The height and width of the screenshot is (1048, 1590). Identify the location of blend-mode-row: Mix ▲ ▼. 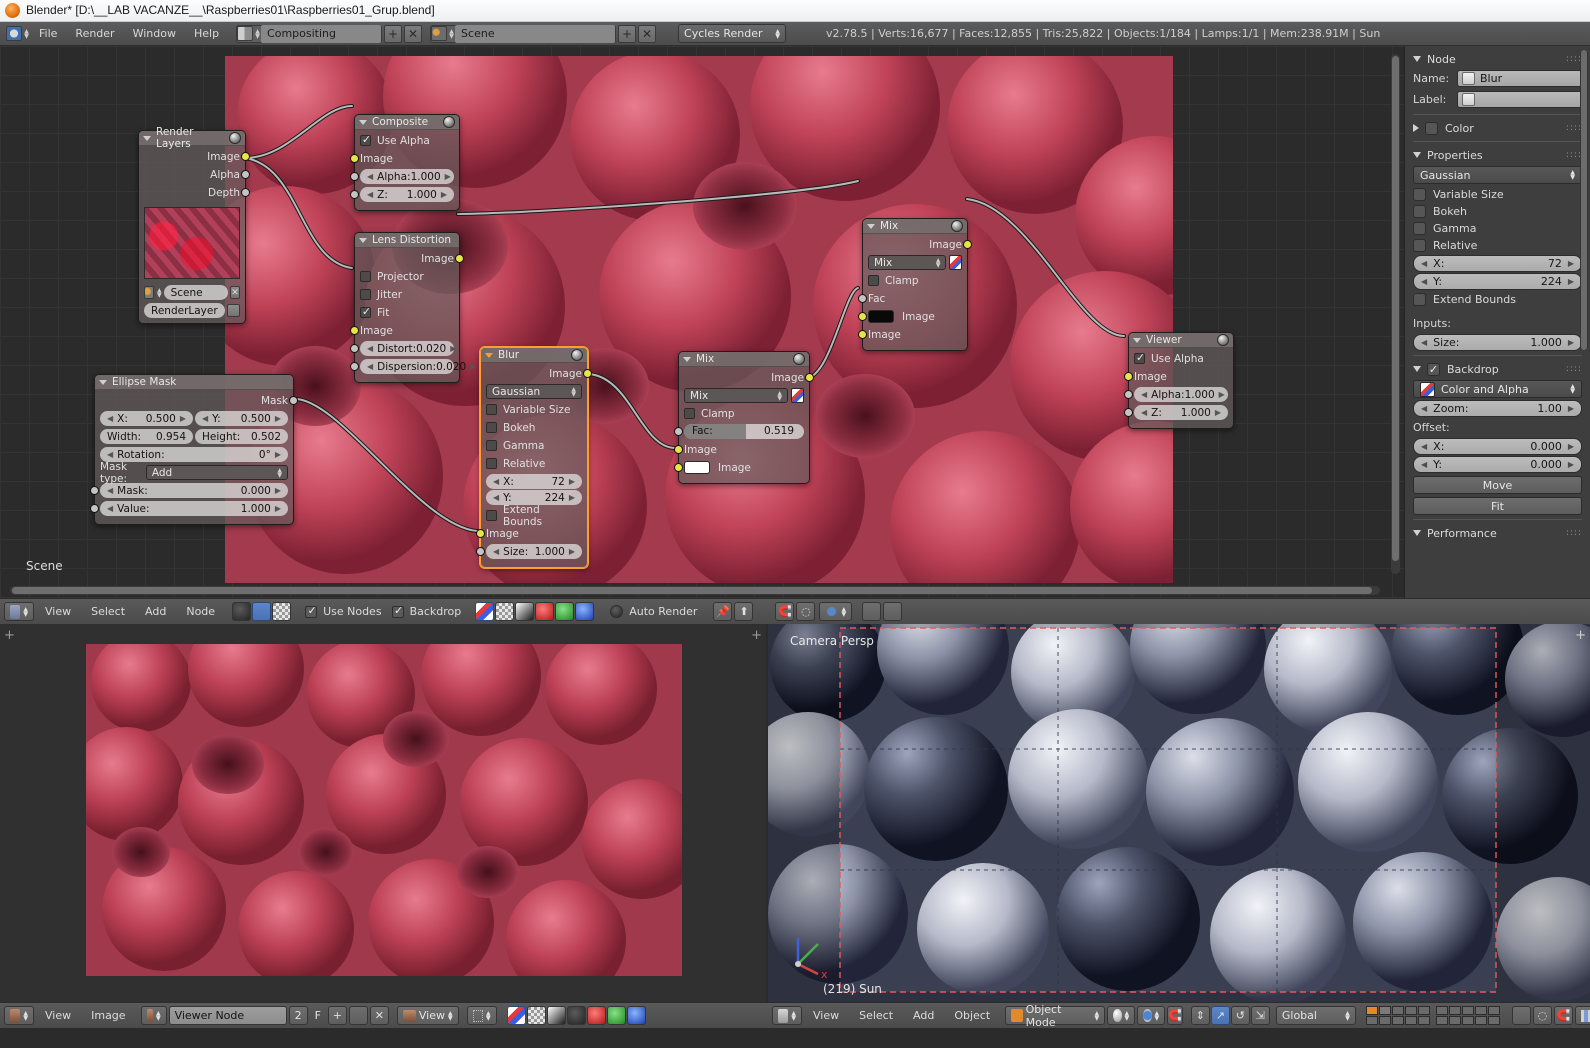
(915, 262).